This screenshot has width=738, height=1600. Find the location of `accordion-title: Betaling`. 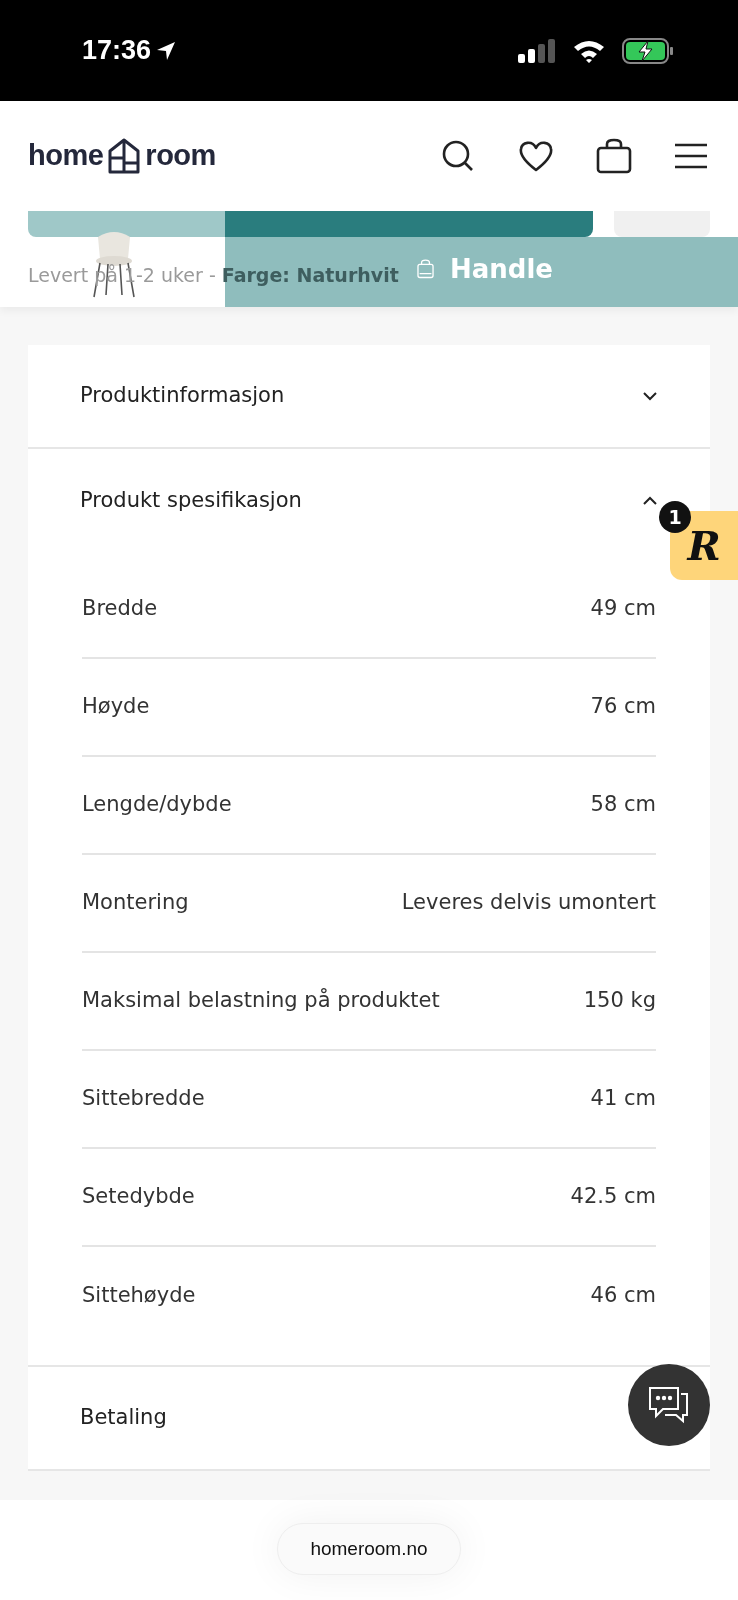

accordion-title: Betaling is located at coordinates (123, 1418).